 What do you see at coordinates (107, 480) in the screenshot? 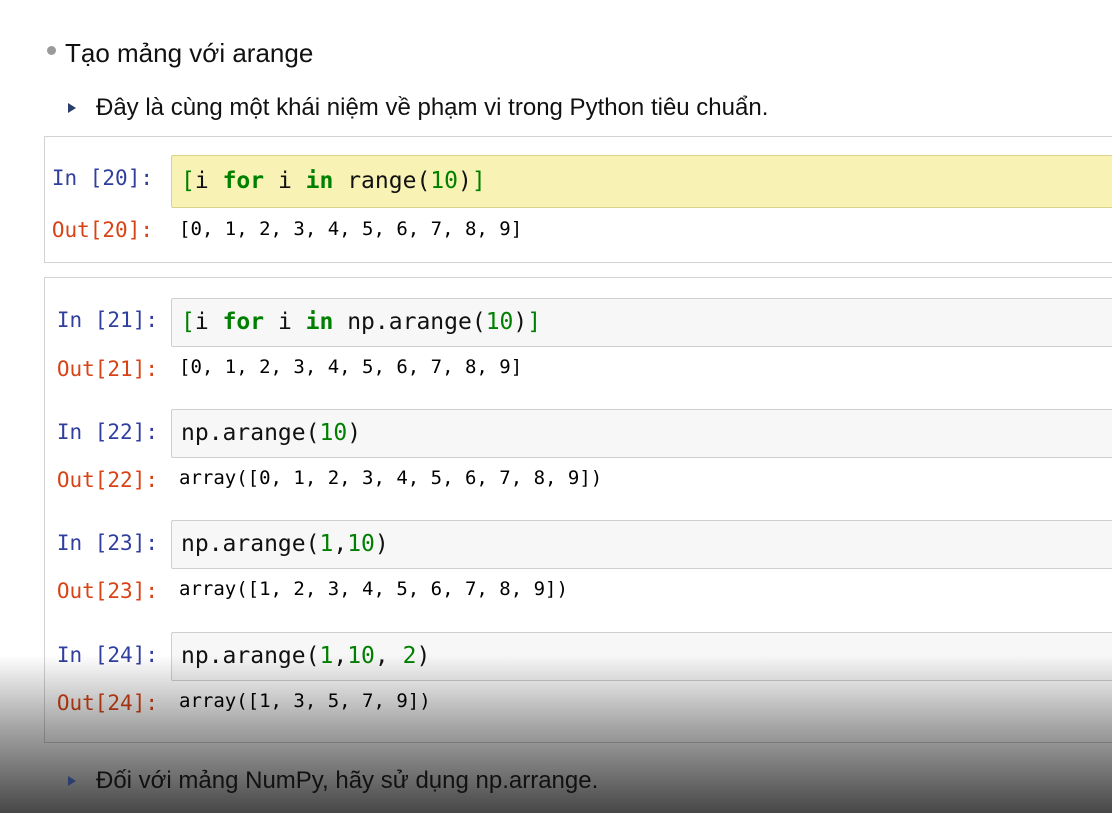
I see `out-prompt: Out[22]:` at bounding box center [107, 480].